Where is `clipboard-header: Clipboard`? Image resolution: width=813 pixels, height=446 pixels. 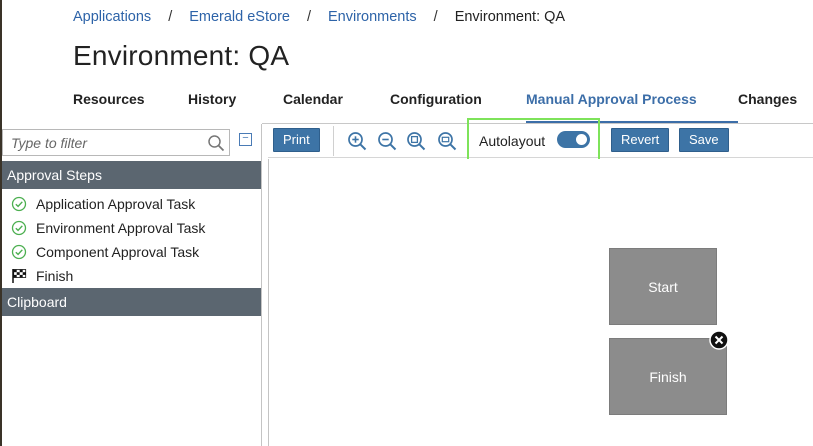
clipboard-header: Clipboard is located at coordinates (131, 302).